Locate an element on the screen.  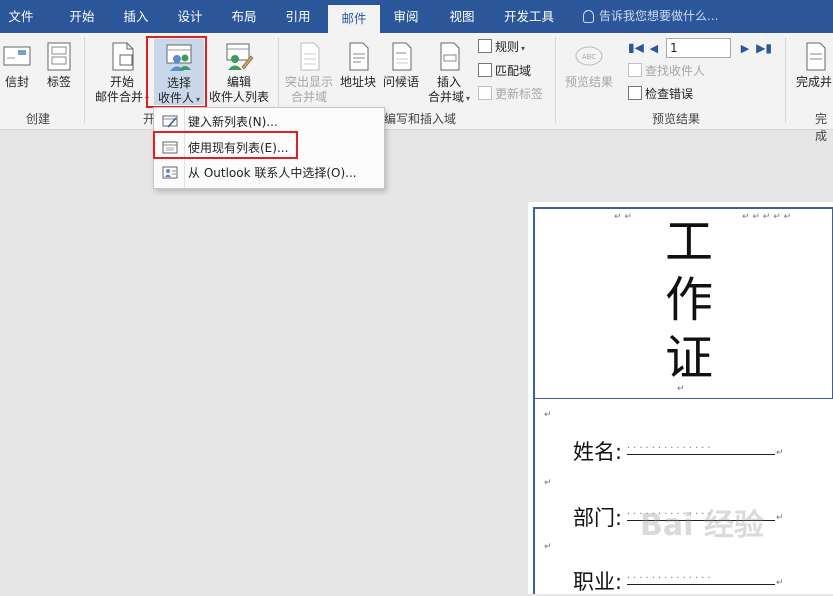
rules-label: 规则 is located at coordinates (507, 47).